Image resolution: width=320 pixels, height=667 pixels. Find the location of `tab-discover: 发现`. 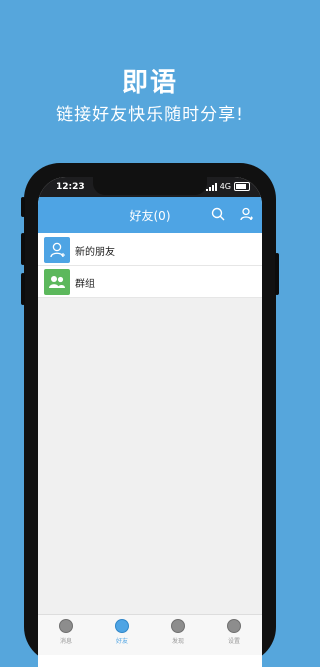

tab-discover: 发现 is located at coordinates (178, 632).